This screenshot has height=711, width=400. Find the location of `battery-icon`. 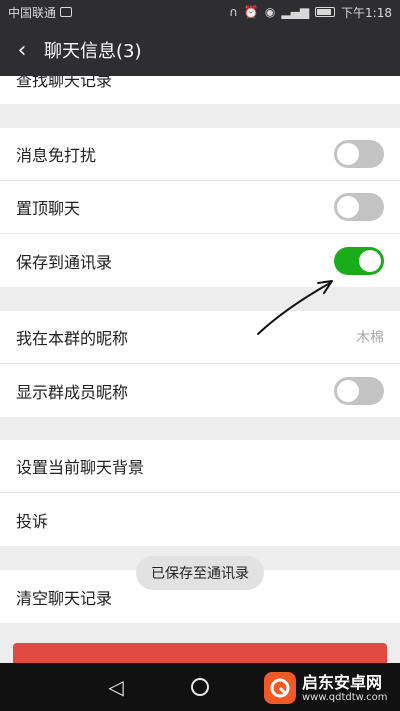

battery-icon is located at coordinates (325, 12).